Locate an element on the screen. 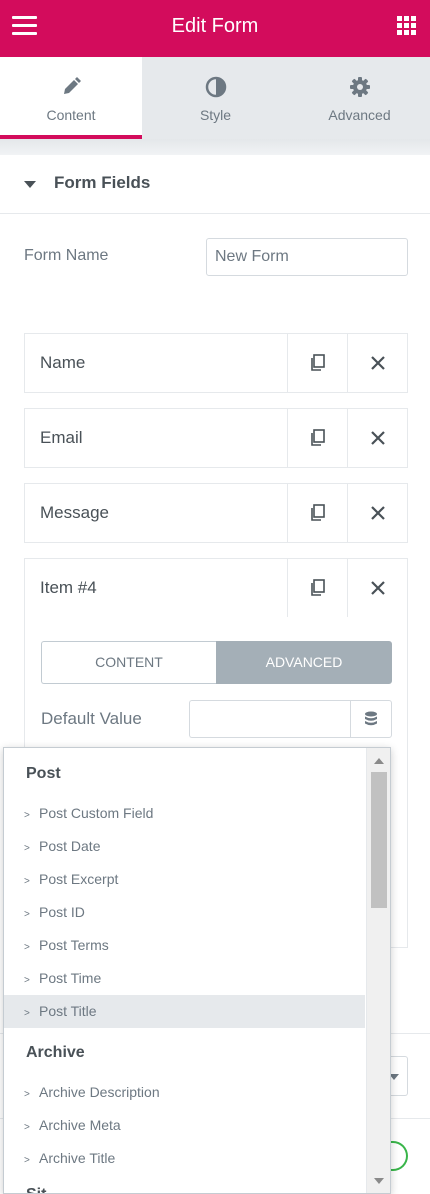 The width and height of the screenshot is (430, 1194). section-title: Form Fields is located at coordinates (102, 182).